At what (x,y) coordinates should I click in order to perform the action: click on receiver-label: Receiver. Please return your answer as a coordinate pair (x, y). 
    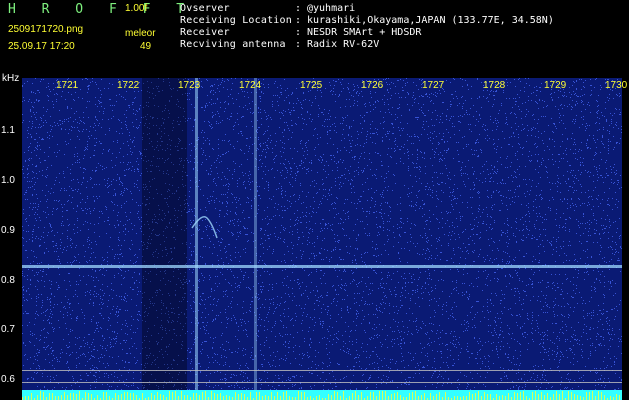
    Looking at the image, I should click on (205, 32).